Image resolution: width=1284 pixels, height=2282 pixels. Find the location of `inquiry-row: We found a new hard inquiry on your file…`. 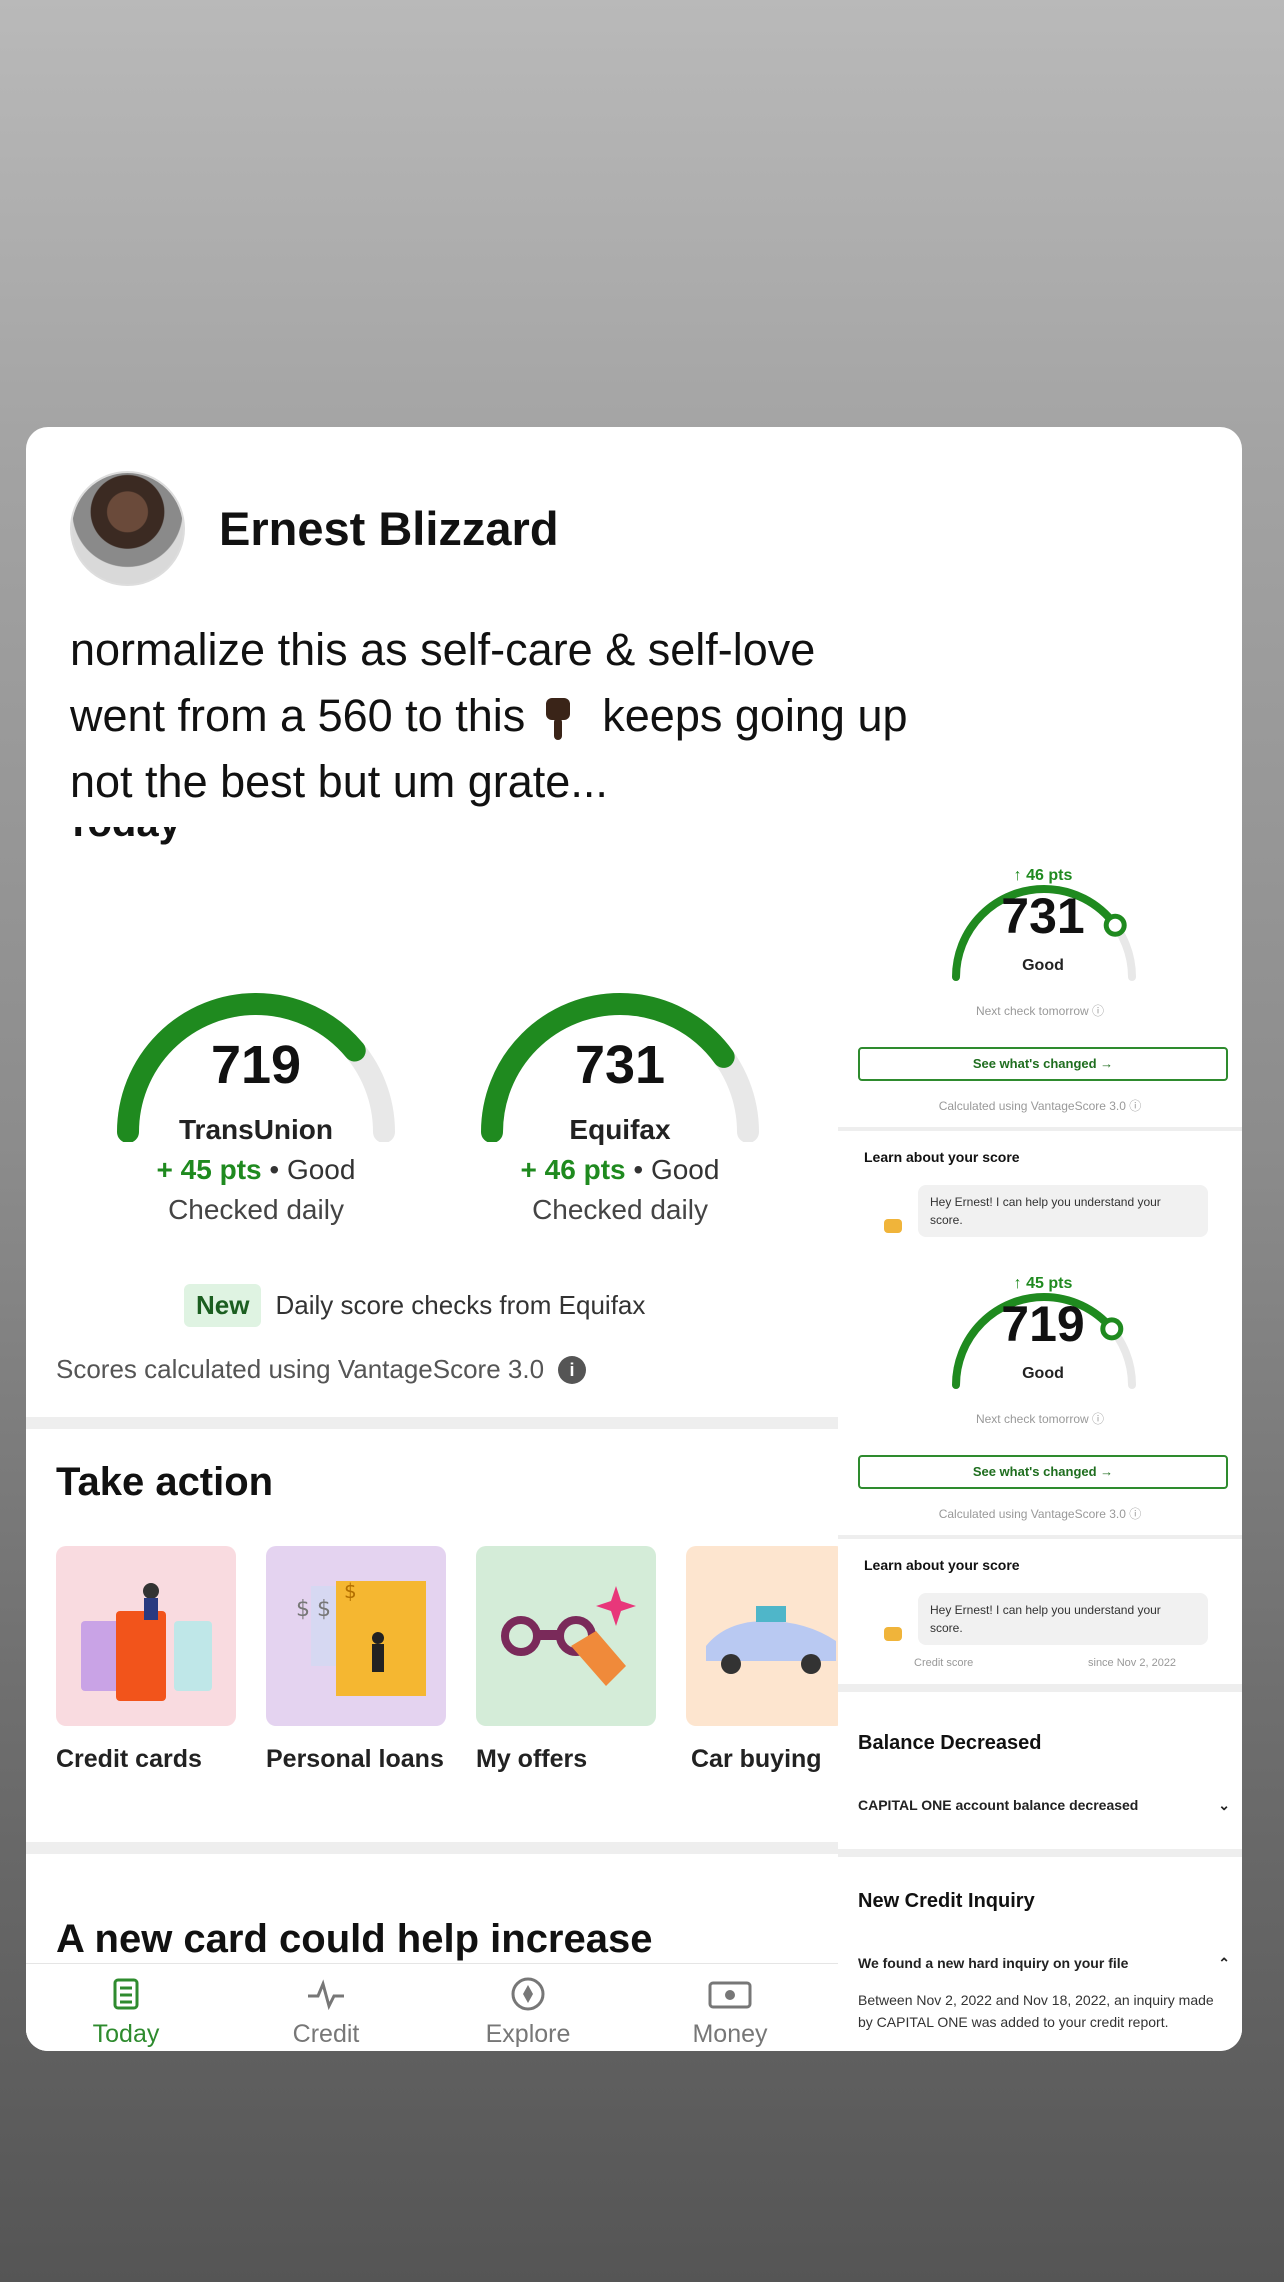

inquiry-row: We found a new hard inquiry on your file… is located at coordinates (1044, 1963).